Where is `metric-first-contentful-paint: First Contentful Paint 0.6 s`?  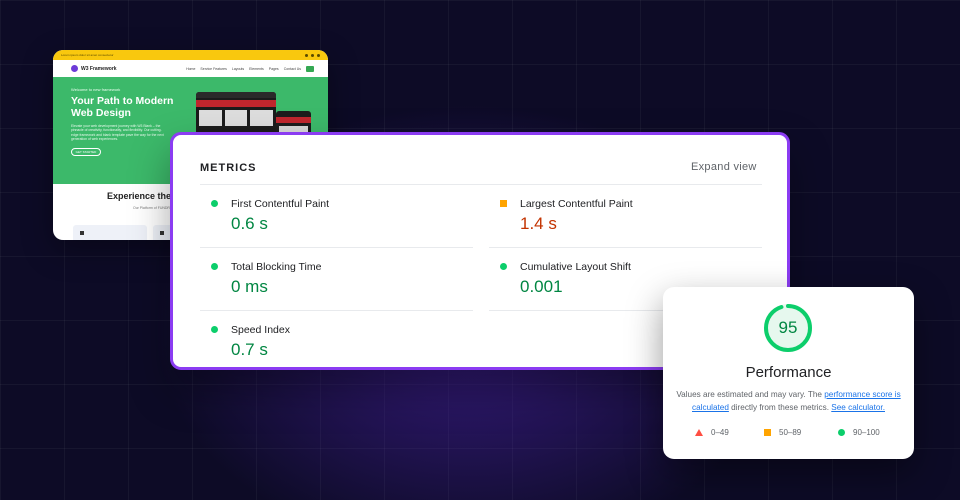
metric-first-contentful-paint: First Contentful Paint 0.6 s is located at coordinates (336, 216).